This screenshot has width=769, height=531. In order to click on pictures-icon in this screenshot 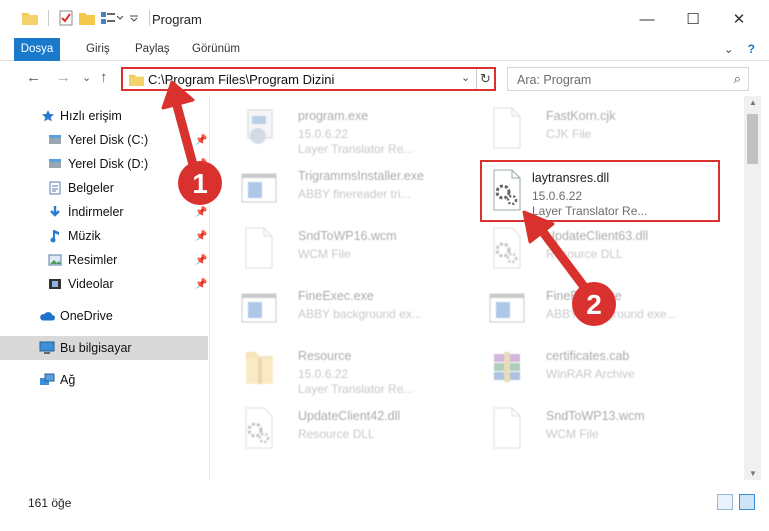, I will do `click(55, 260)`.